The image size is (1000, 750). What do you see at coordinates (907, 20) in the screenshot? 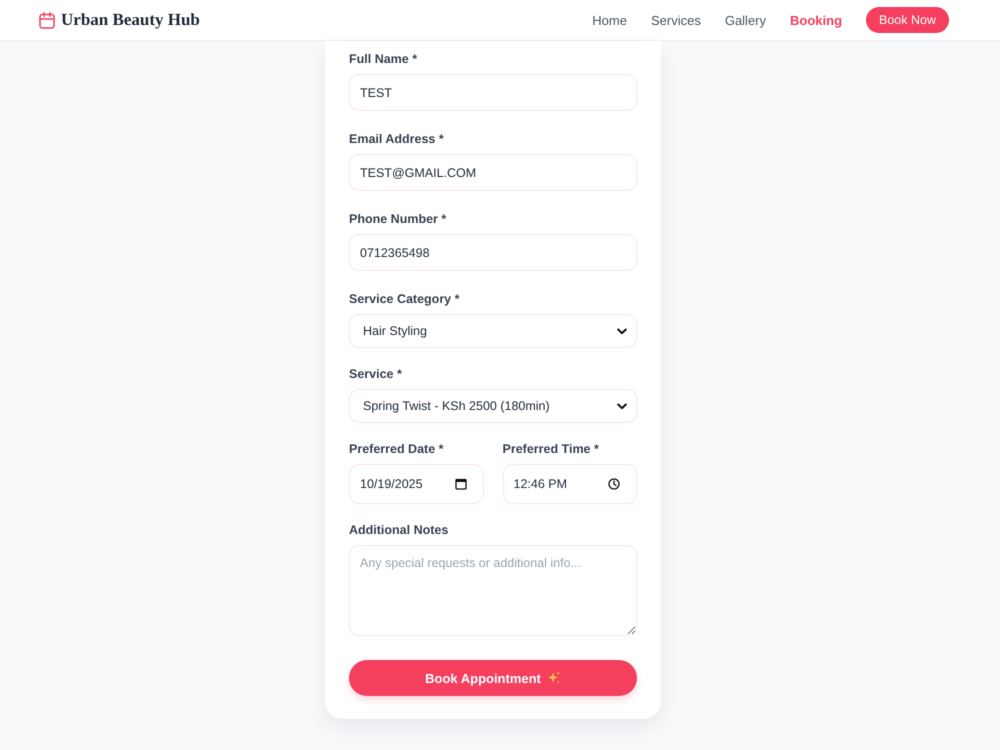
I see `book-now-button: Book Now` at bounding box center [907, 20].